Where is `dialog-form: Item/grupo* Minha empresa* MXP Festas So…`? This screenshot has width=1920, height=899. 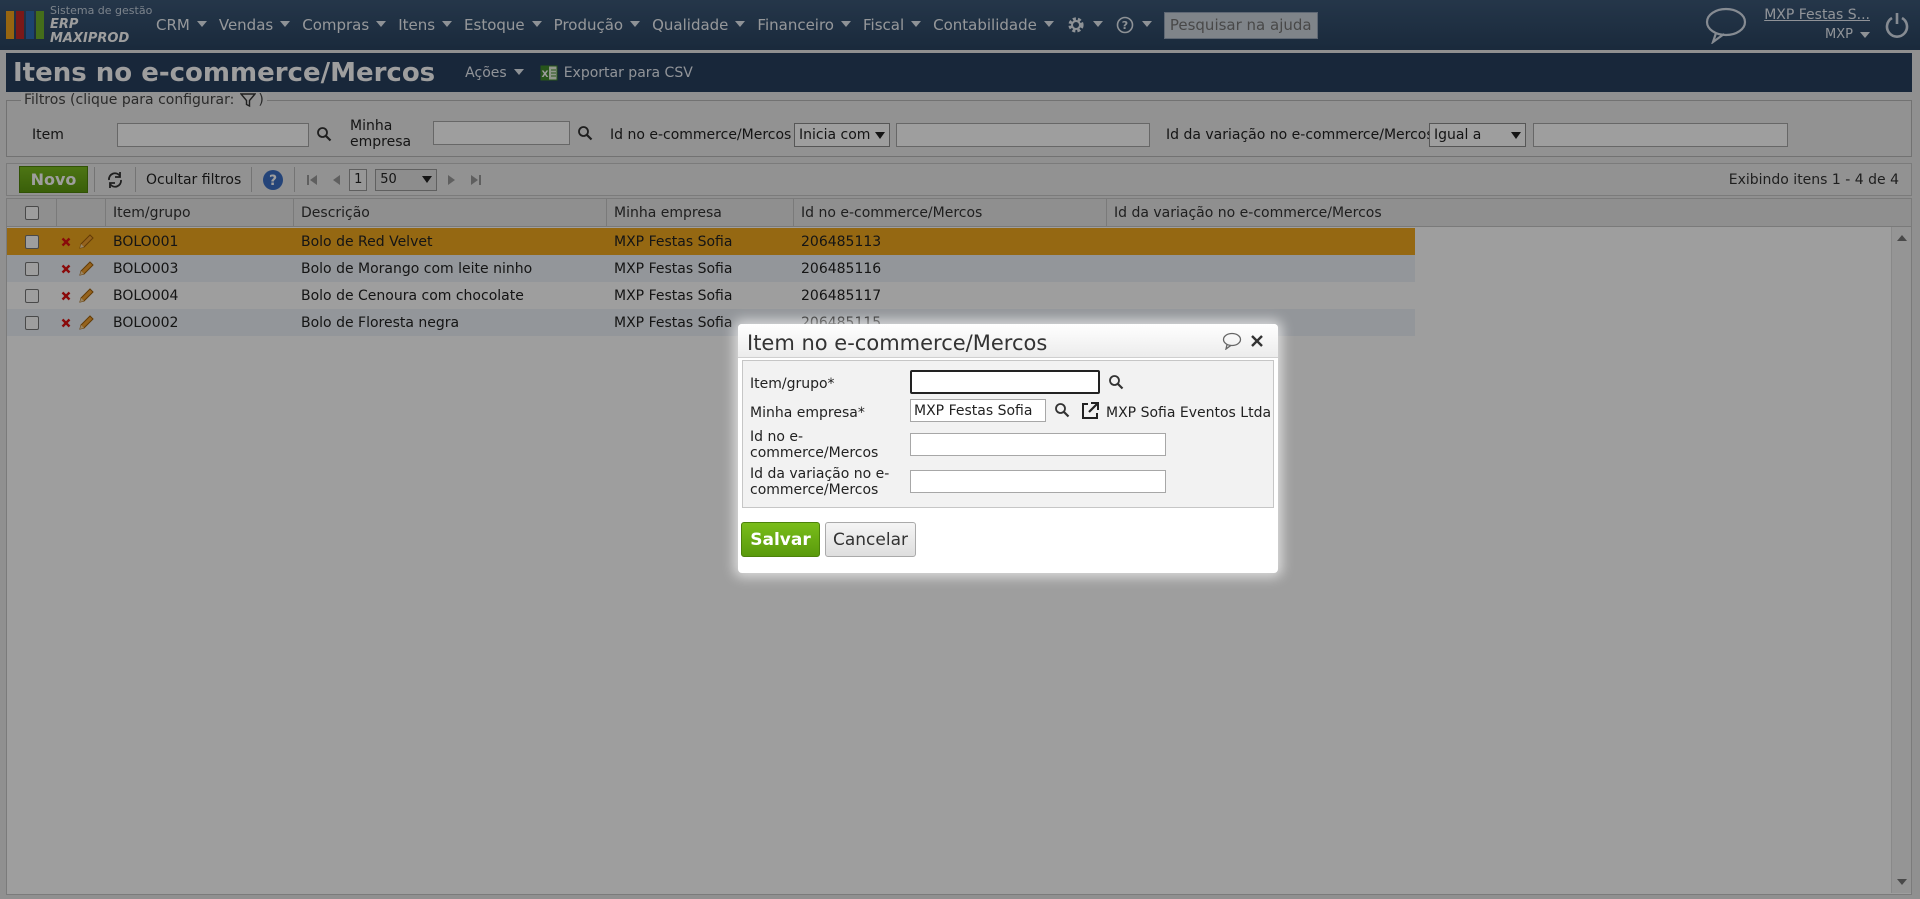
dialog-form: Item/grupo* Minha empresa* MXP Festas So… is located at coordinates (1008, 434).